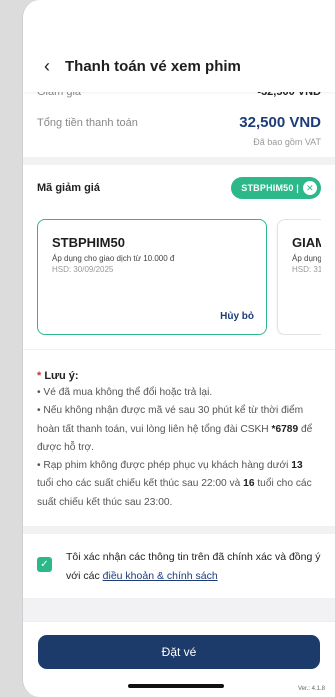 This screenshot has height=697, width=335. What do you see at coordinates (270, 188) in the screenshot?
I see `applied-voucher-code: STBPHIM50 |` at bounding box center [270, 188].